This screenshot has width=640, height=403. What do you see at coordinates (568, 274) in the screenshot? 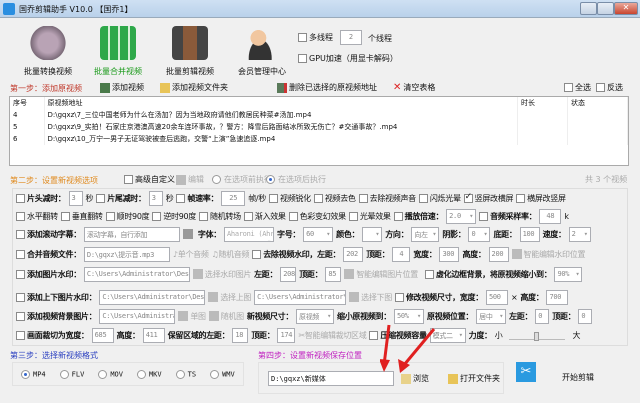
I see `blur-scale-select: 90%` at bounding box center [568, 274].